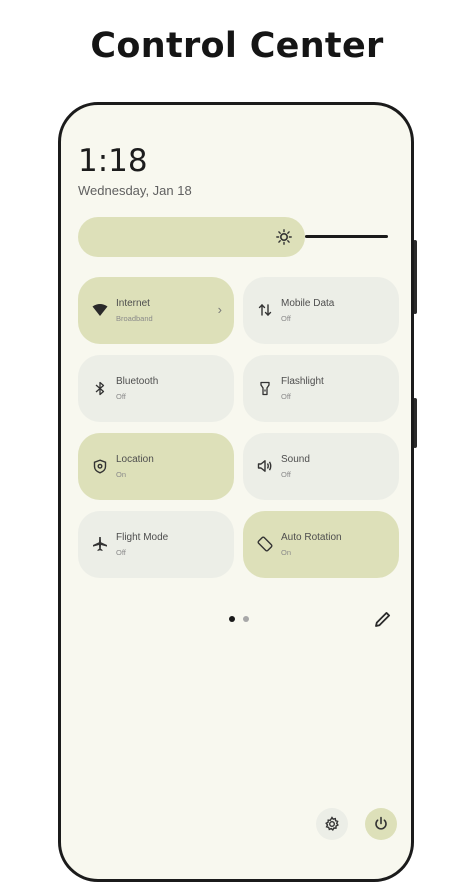 The image size is (474, 882). I want to click on tile-title: Internet, so click(133, 303).